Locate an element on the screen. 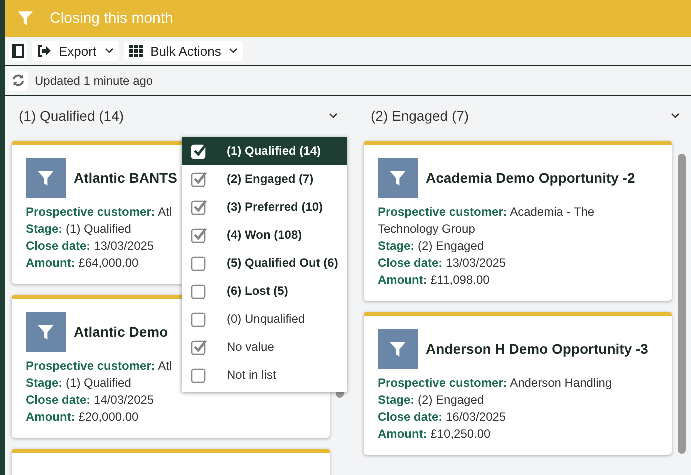 The height and width of the screenshot is (475, 691). refresh-icon is located at coordinates (18, 80).